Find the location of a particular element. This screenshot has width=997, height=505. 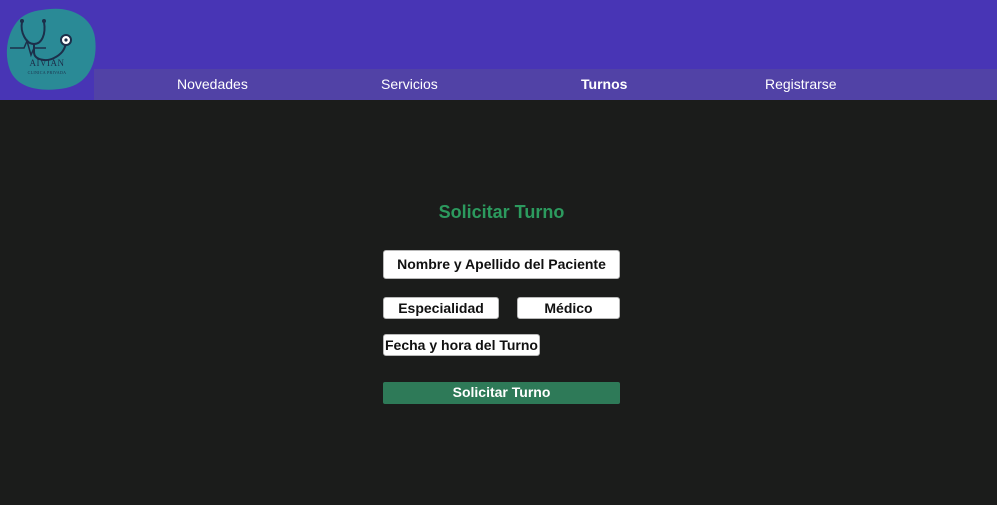

nav-item-novedades: Novedades is located at coordinates (212, 84).